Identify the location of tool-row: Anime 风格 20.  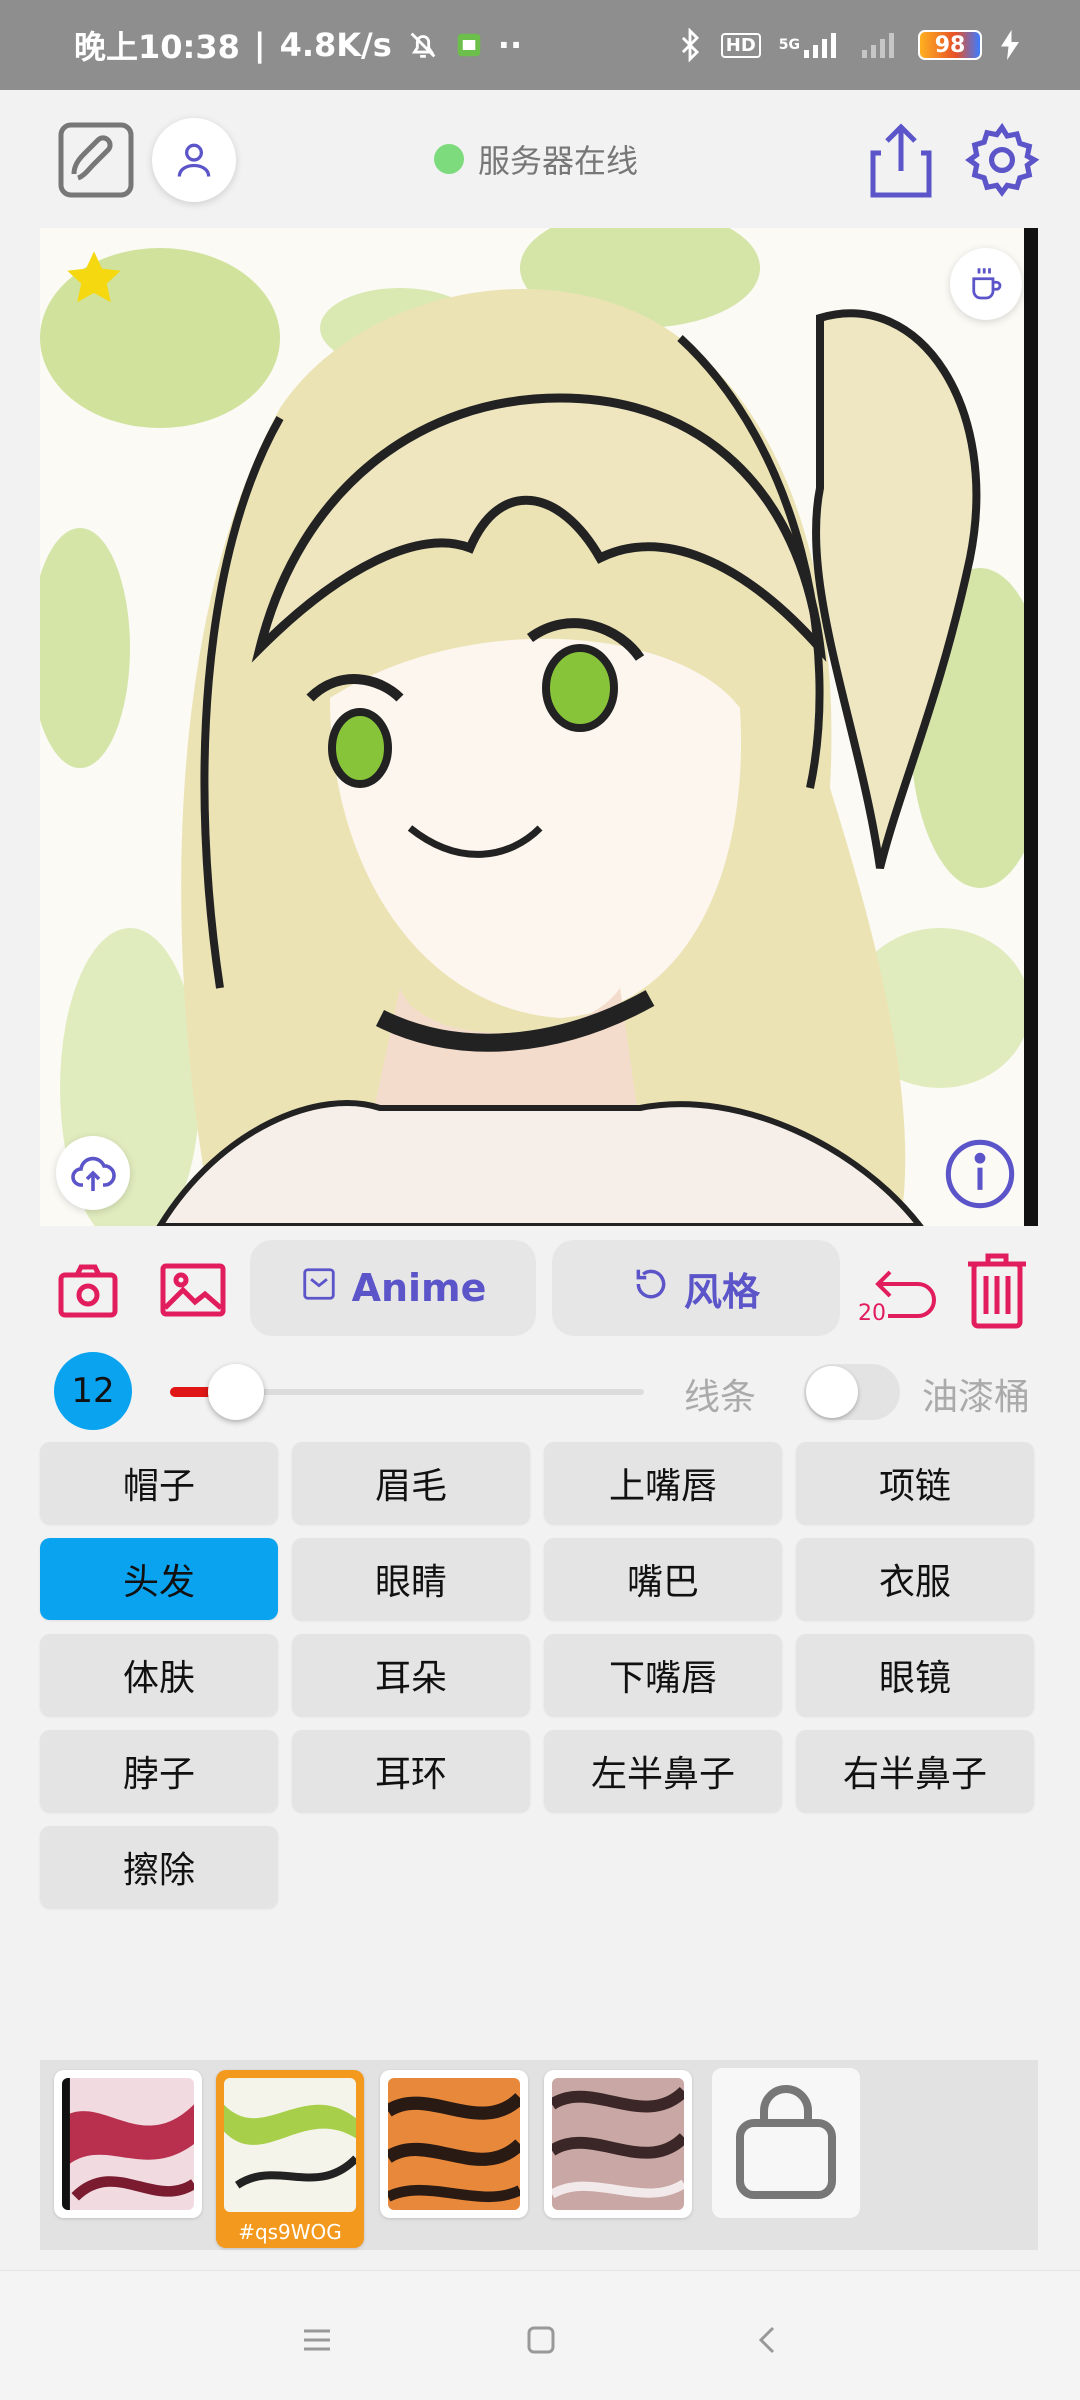
(540, 1290).